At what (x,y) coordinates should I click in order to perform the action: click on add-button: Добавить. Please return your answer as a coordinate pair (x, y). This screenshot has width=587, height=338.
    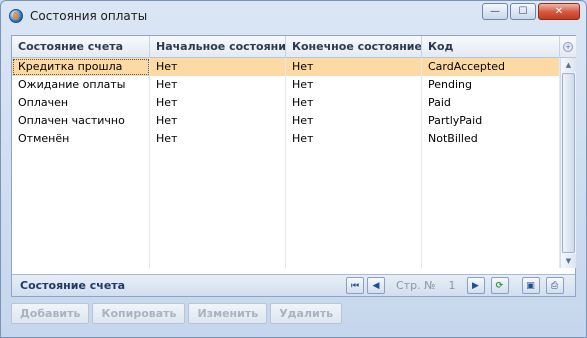
    Looking at the image, I should click on (50, 313).